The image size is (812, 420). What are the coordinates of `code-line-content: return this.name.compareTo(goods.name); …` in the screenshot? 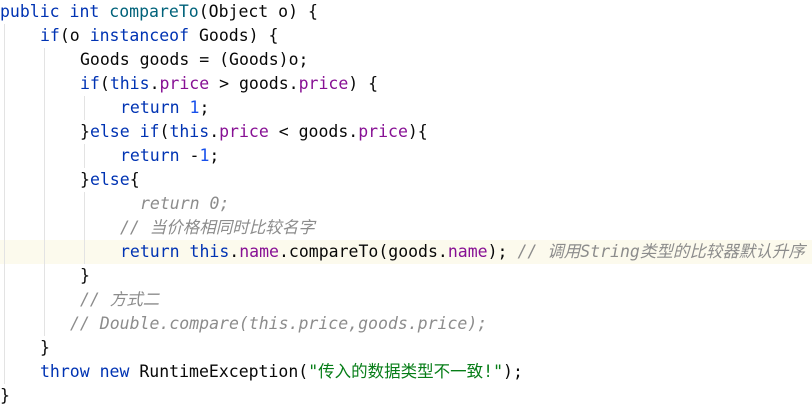 It's located at (462, 252).